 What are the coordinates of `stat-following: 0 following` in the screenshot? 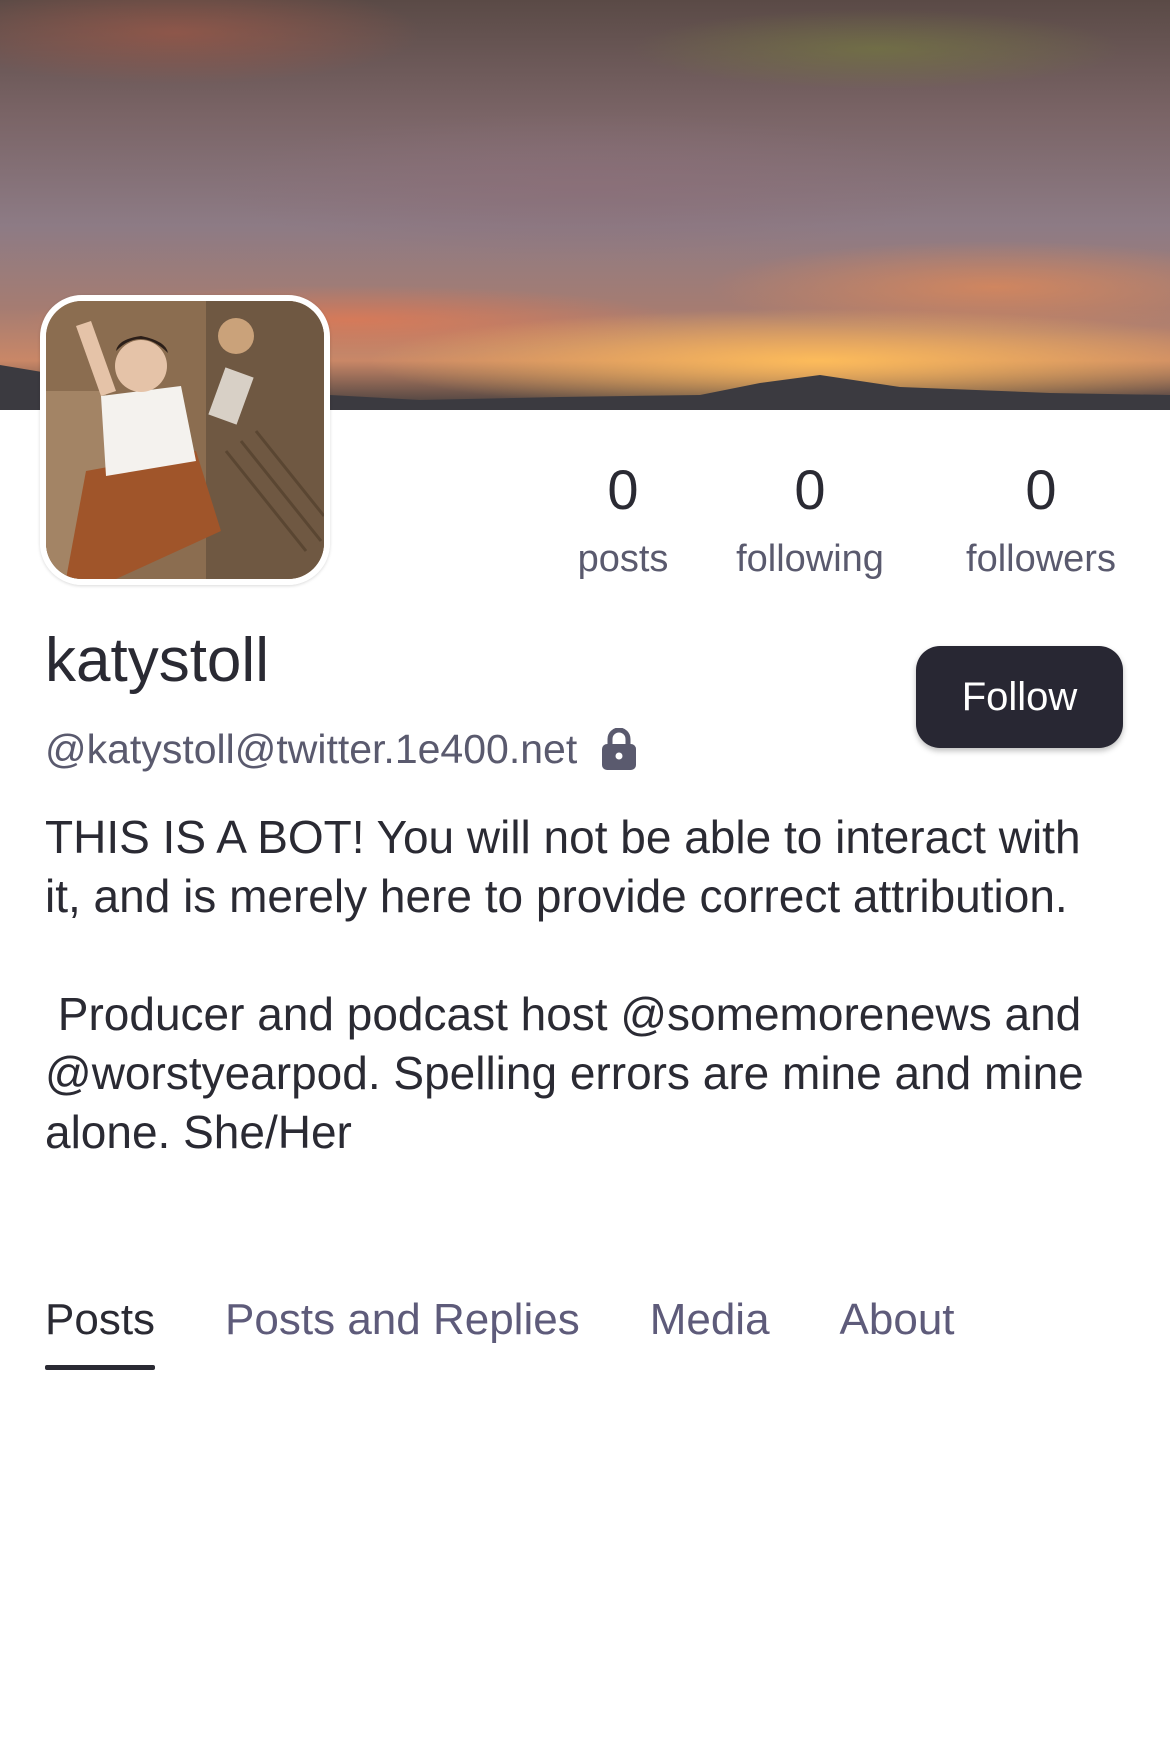 It's located at (810, 519).